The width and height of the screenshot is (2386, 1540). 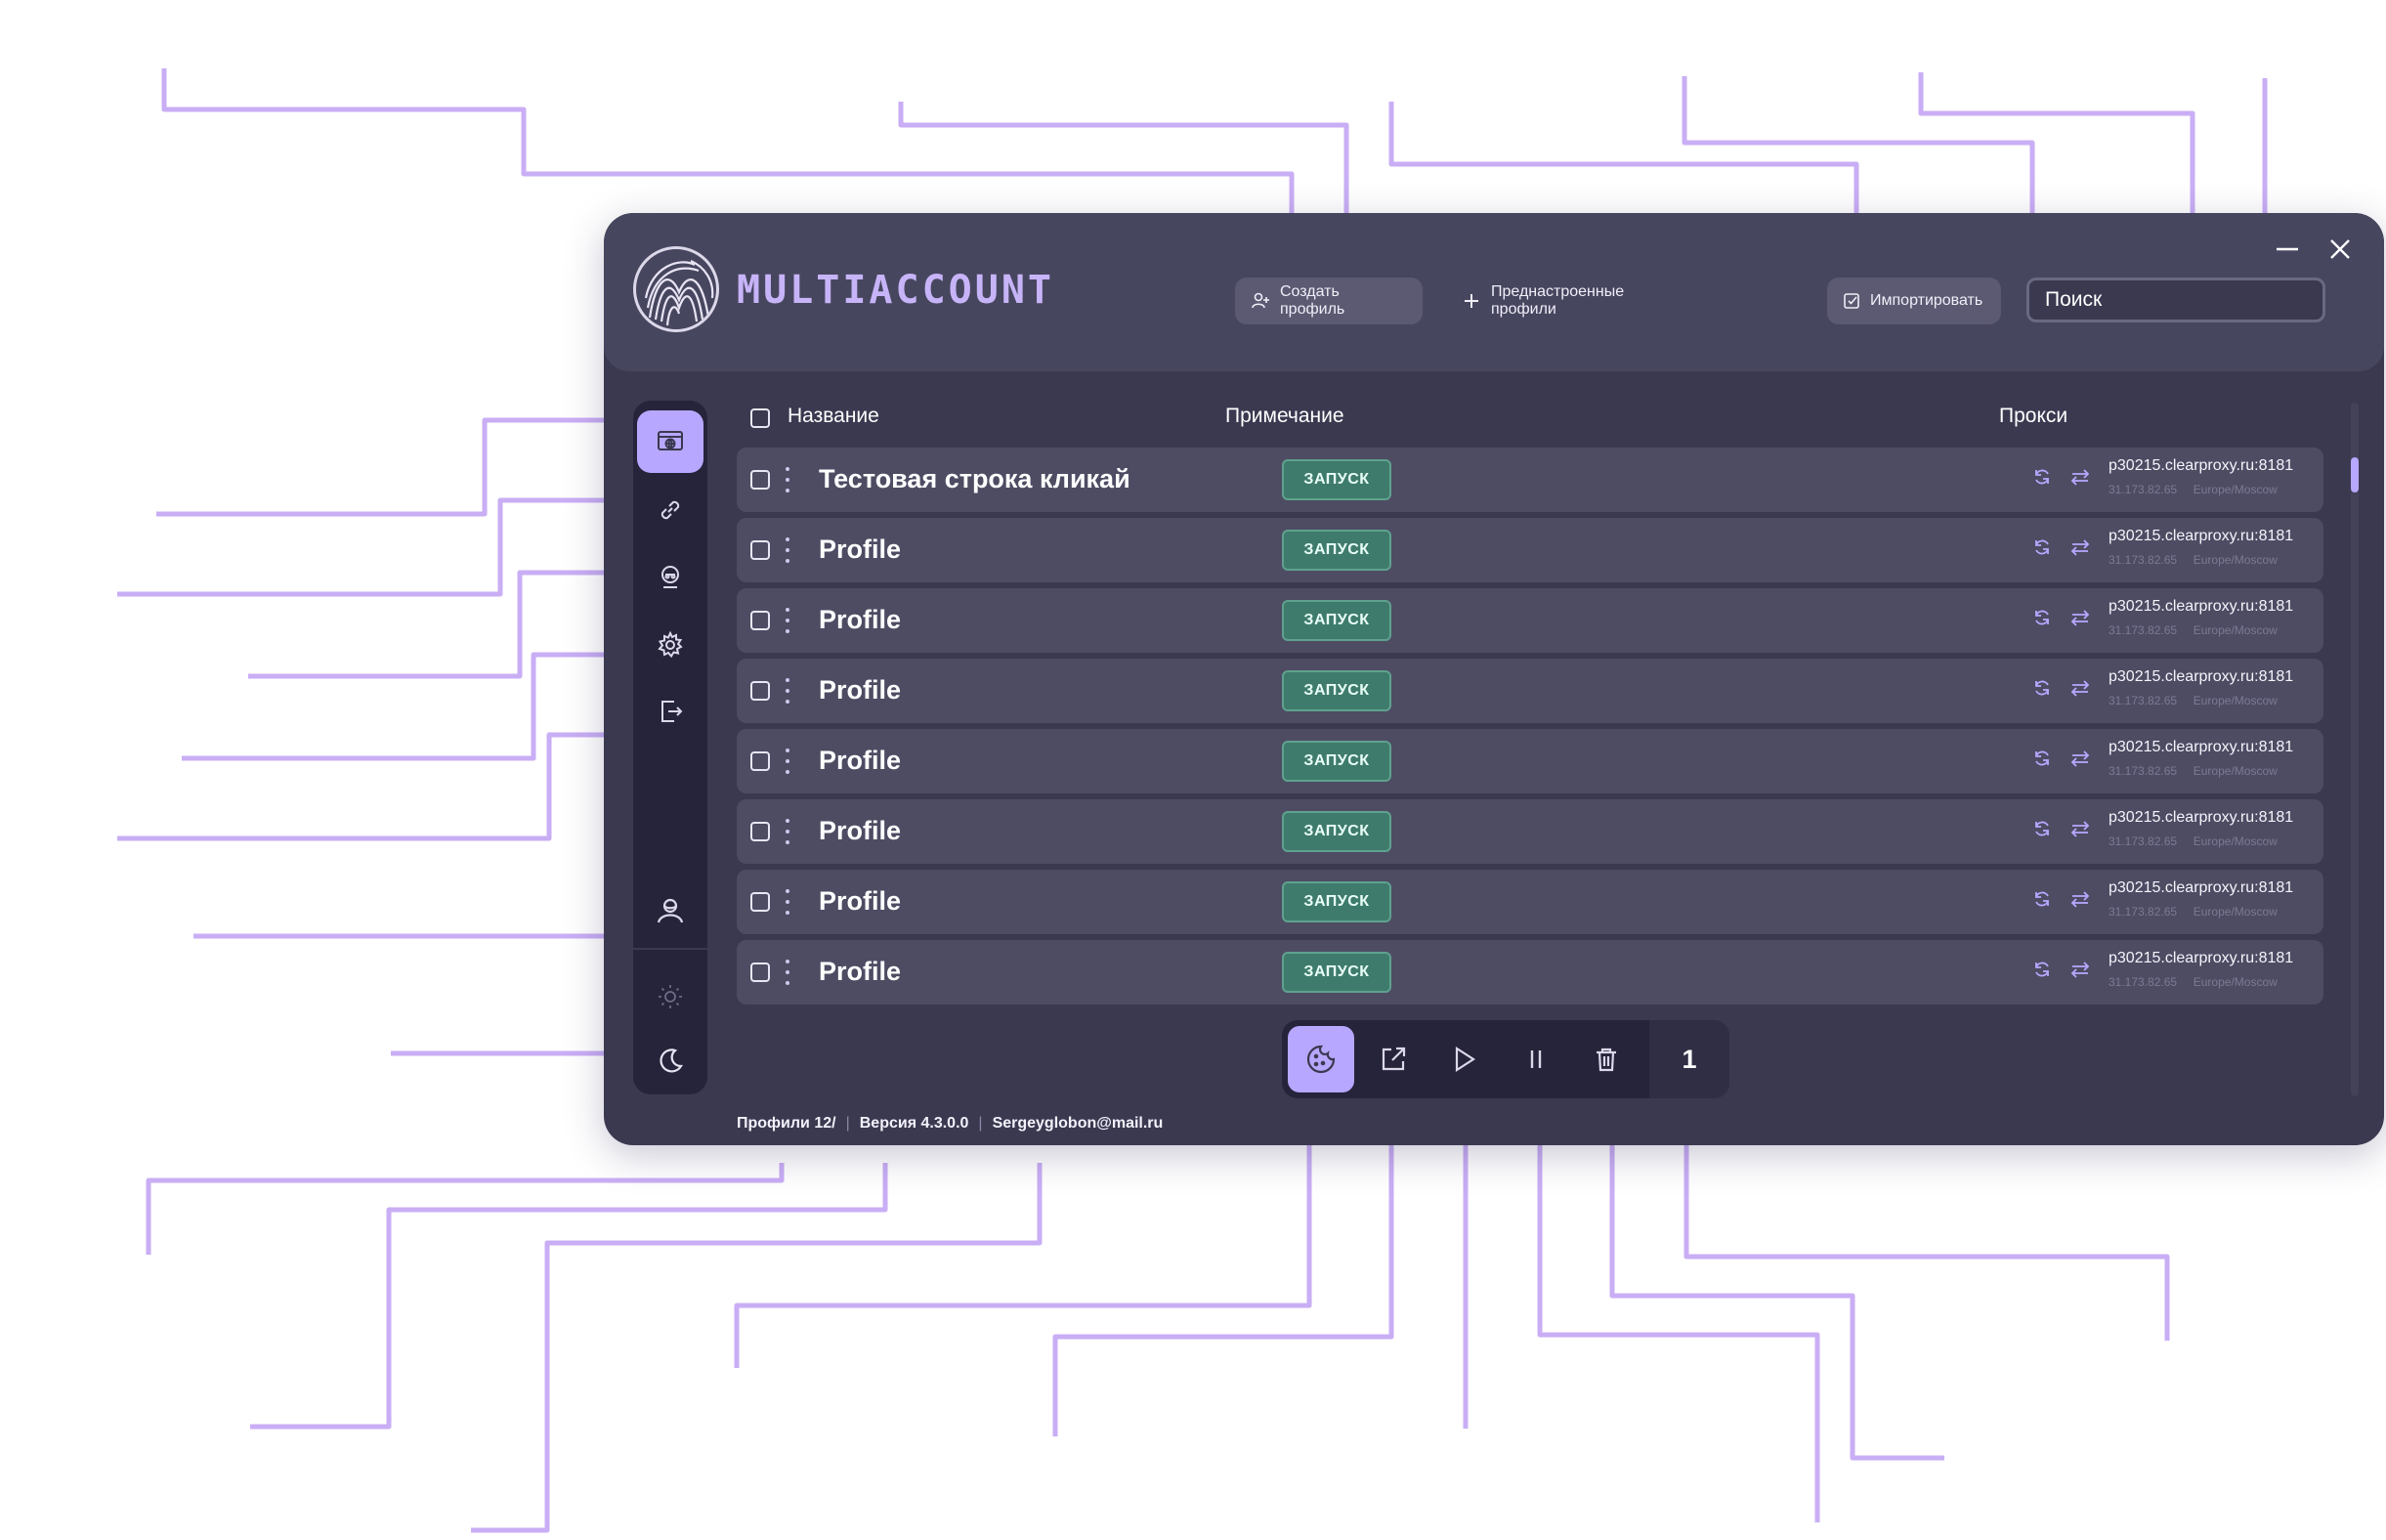 What do you see at coordinates (1393, 1059) in the screenshot?
I see `open-external-button` at bounding box center [1393, 1059].